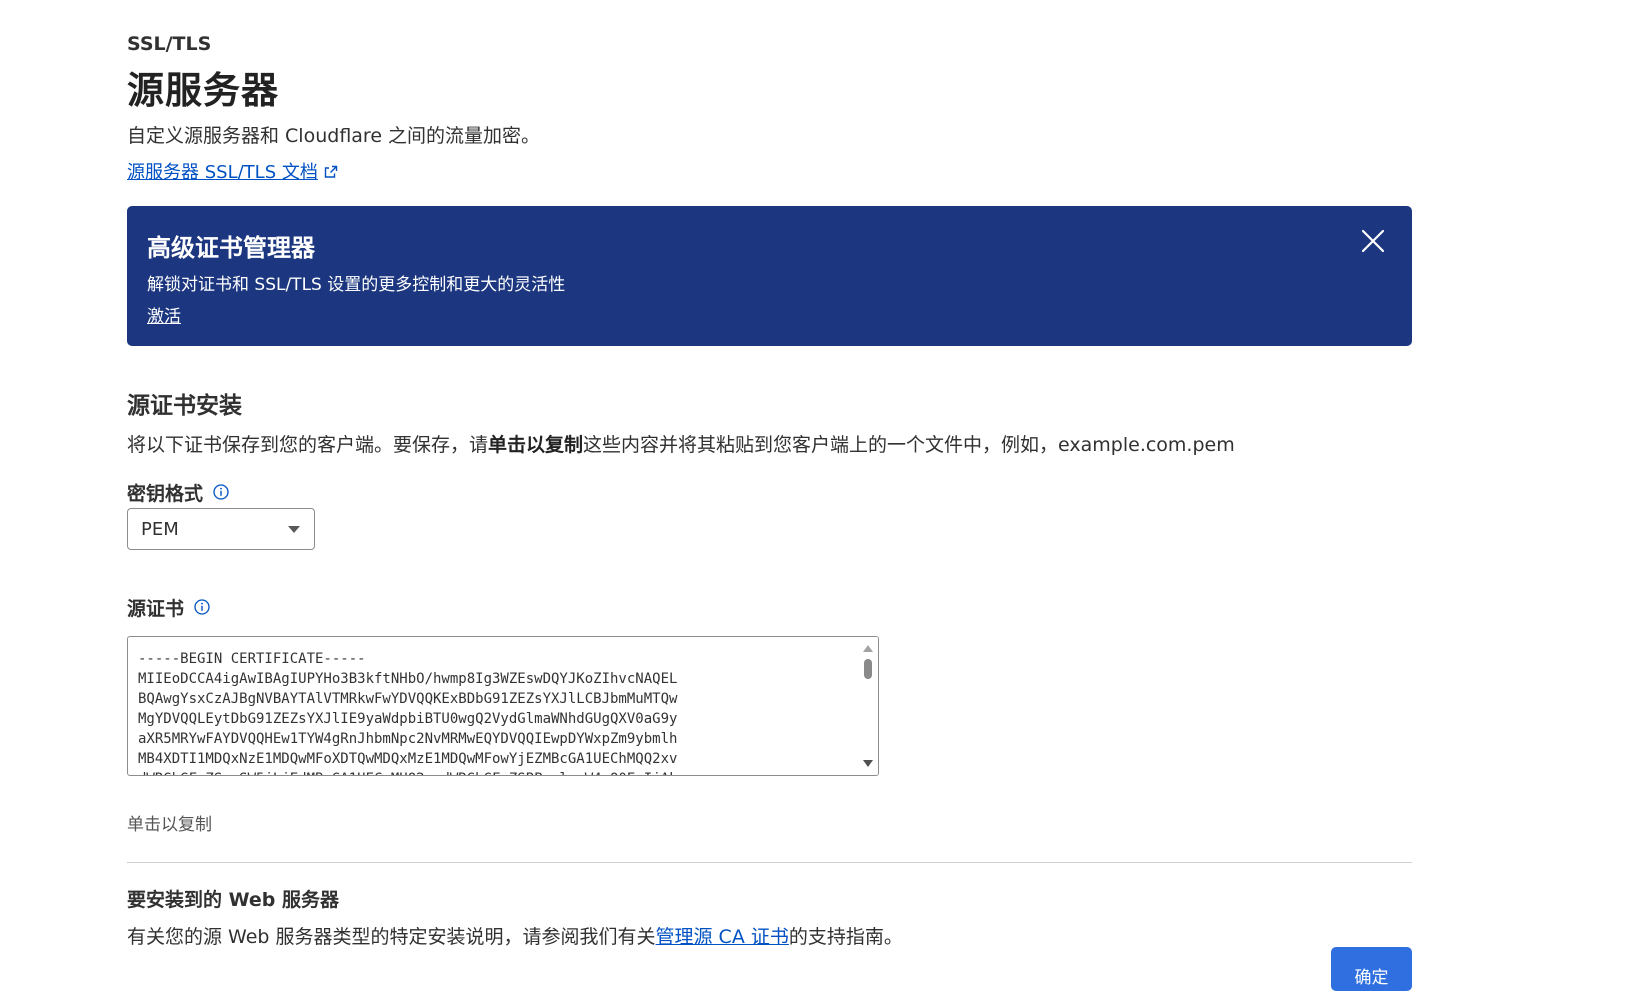 The image size is (1629, 991). I want to click on banner-title: 高级证书管理器, so click(231, 248).